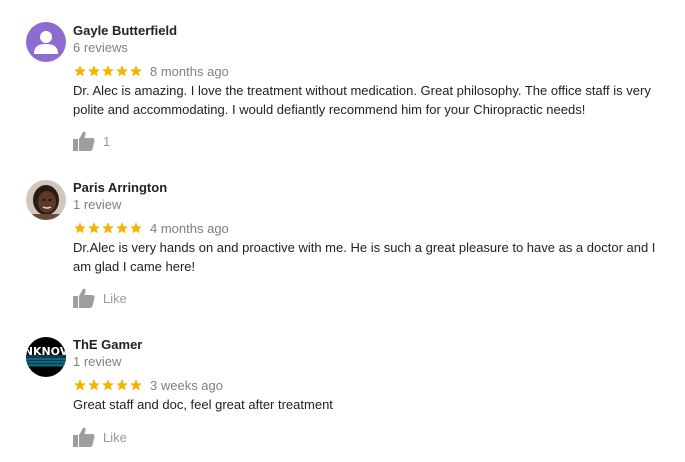 The height and width of the screenshot is (462, 685). I want to click on review-date: 4 months ago, so click(189, 228).